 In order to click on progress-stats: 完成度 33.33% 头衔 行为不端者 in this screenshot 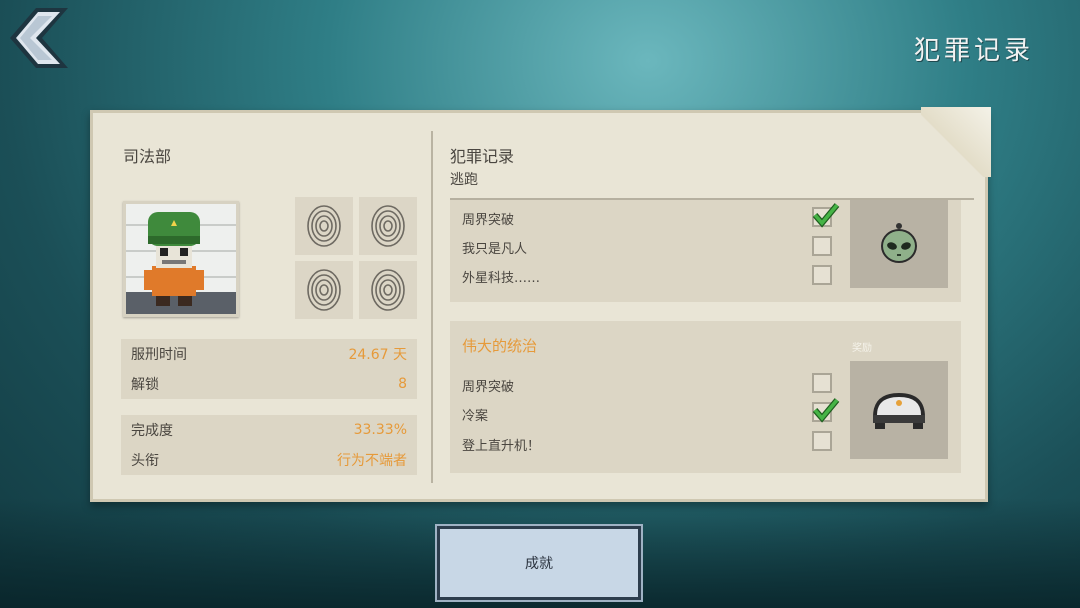, I will do `click(269, 445)`.